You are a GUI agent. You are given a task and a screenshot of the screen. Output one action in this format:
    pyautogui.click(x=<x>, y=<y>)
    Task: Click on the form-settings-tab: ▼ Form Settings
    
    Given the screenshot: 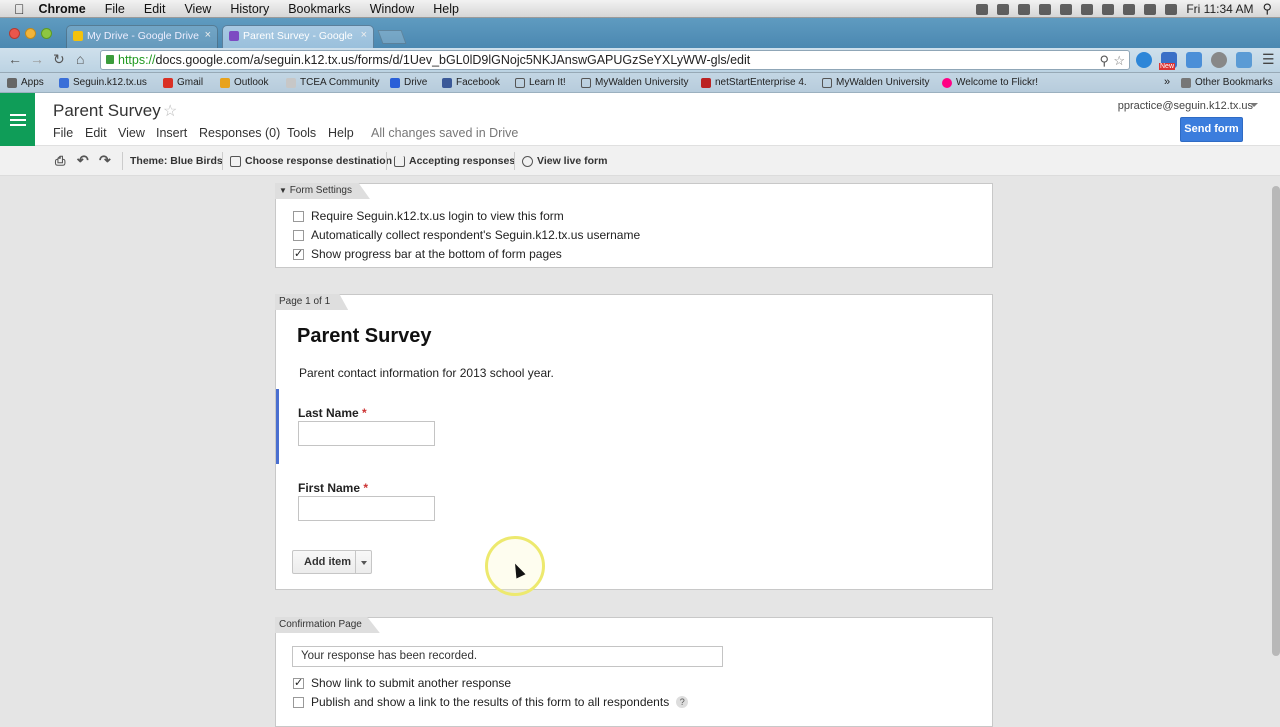 What is the action you would take?
    pyautogui.click(x=322, y=191)
    